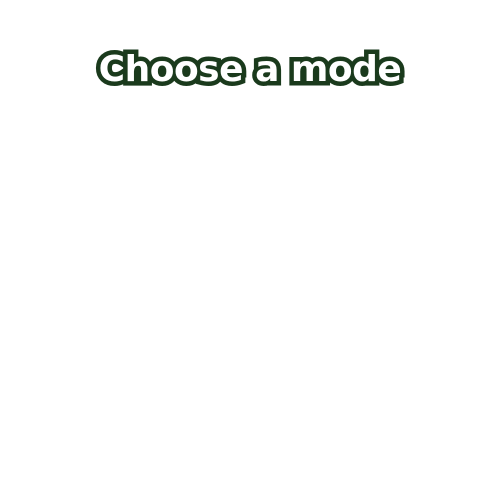  Describe the element at coordinates (250, 70) in the screenshot. I see `screen-title: Choose a mode` at that location.